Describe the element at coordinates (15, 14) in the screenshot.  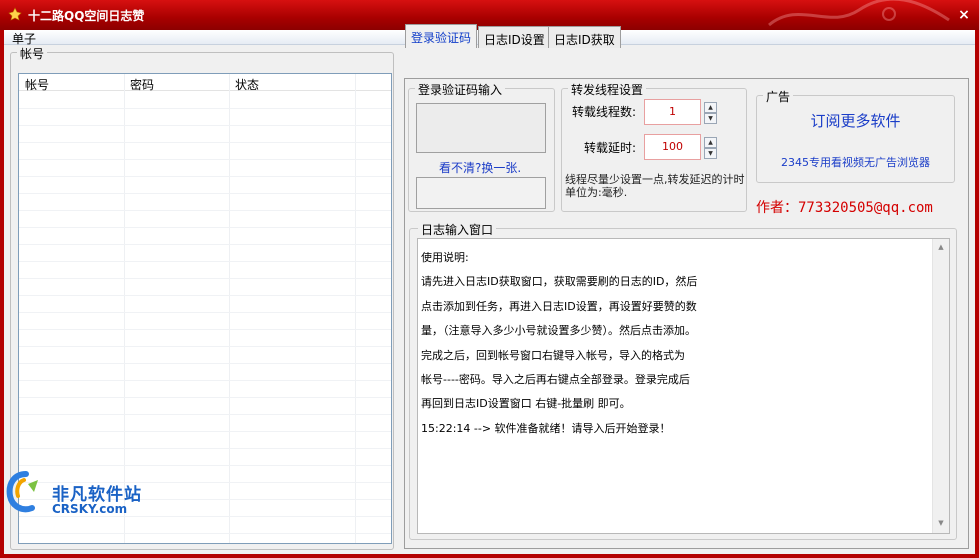
I see `app-icon` at that location.